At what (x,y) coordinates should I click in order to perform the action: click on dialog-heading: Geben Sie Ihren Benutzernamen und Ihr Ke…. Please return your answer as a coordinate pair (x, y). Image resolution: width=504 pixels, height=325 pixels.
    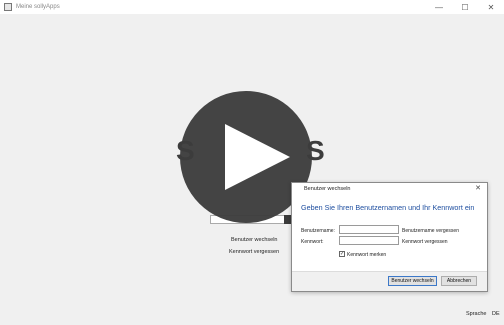
    Looking at the image, I should click on (388, 207).